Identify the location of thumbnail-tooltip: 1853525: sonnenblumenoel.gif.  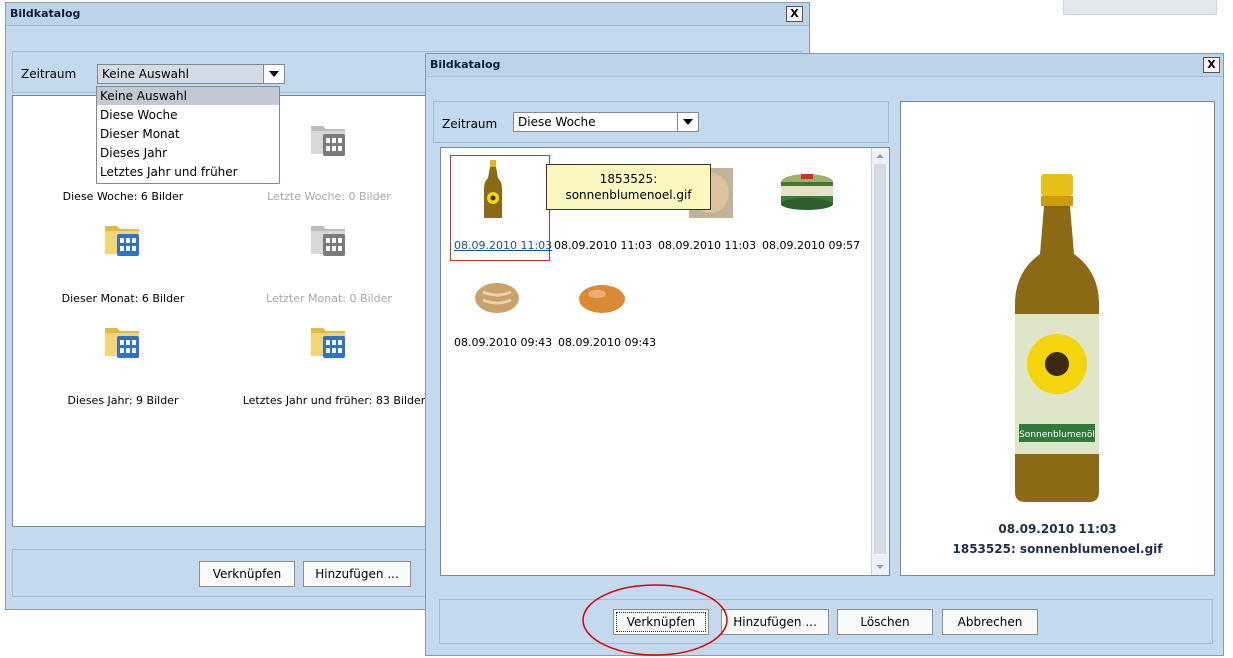
(628, 187).